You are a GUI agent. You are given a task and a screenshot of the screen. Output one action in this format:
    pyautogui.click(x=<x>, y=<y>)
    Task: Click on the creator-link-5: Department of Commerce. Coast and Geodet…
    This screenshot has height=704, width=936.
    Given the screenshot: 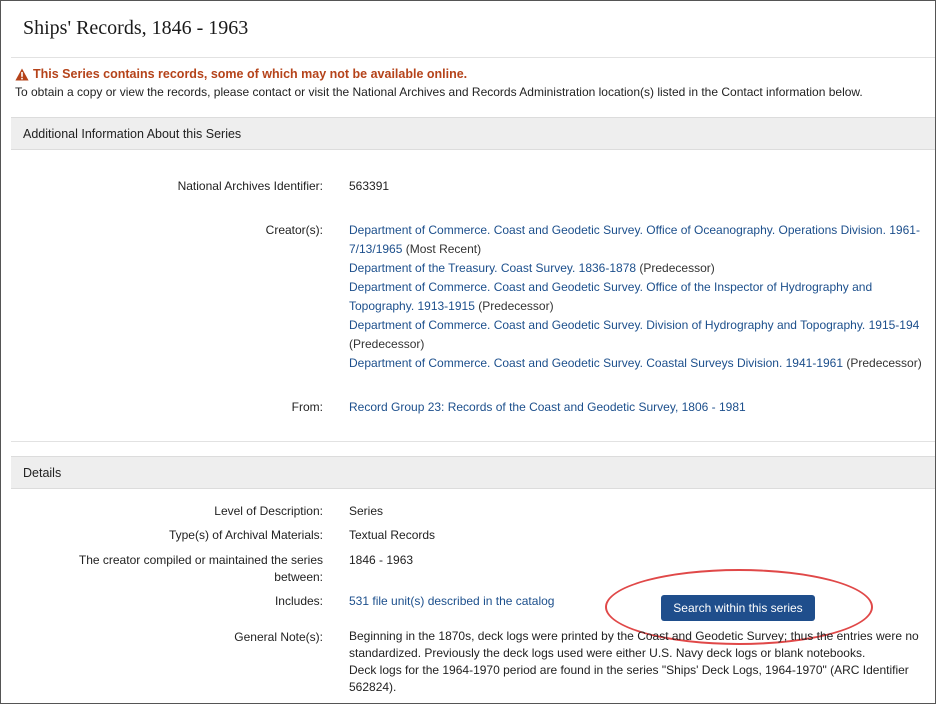 What is the action you would take?
    pyautogui.click(x=596, y=363)
    